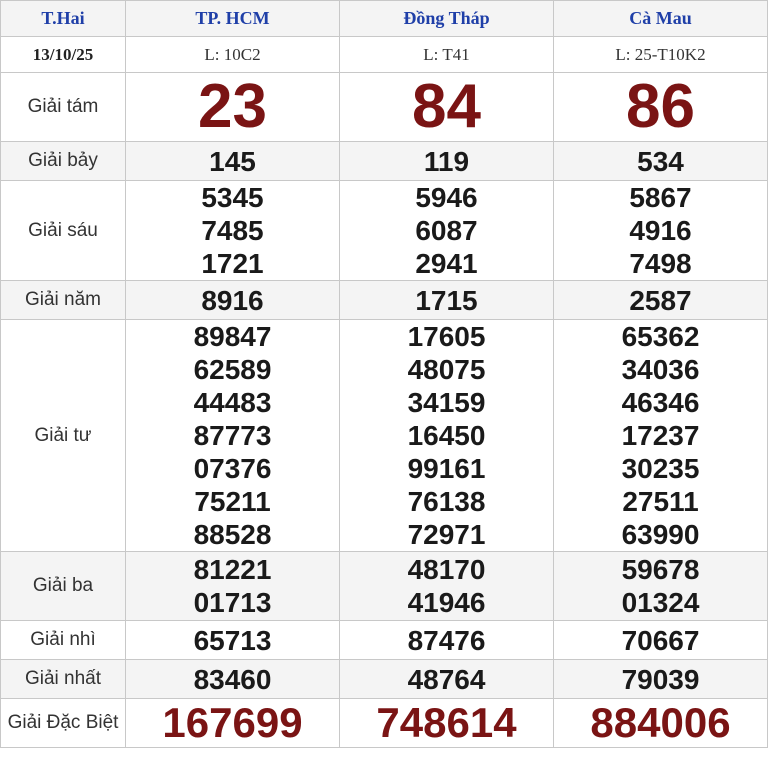 The height and width of the screenshot is (757, 768). What do you see at coordinates (63, 107) in the screenshot?
I see `prize-label: Giải tám` at bounding box center [63, 107].